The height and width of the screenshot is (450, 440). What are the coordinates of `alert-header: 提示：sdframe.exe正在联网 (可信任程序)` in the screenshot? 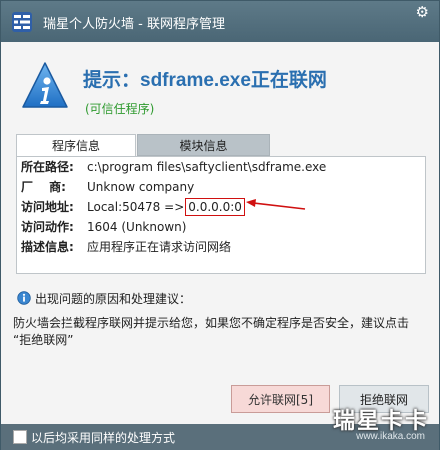 It's located at (221, 91).